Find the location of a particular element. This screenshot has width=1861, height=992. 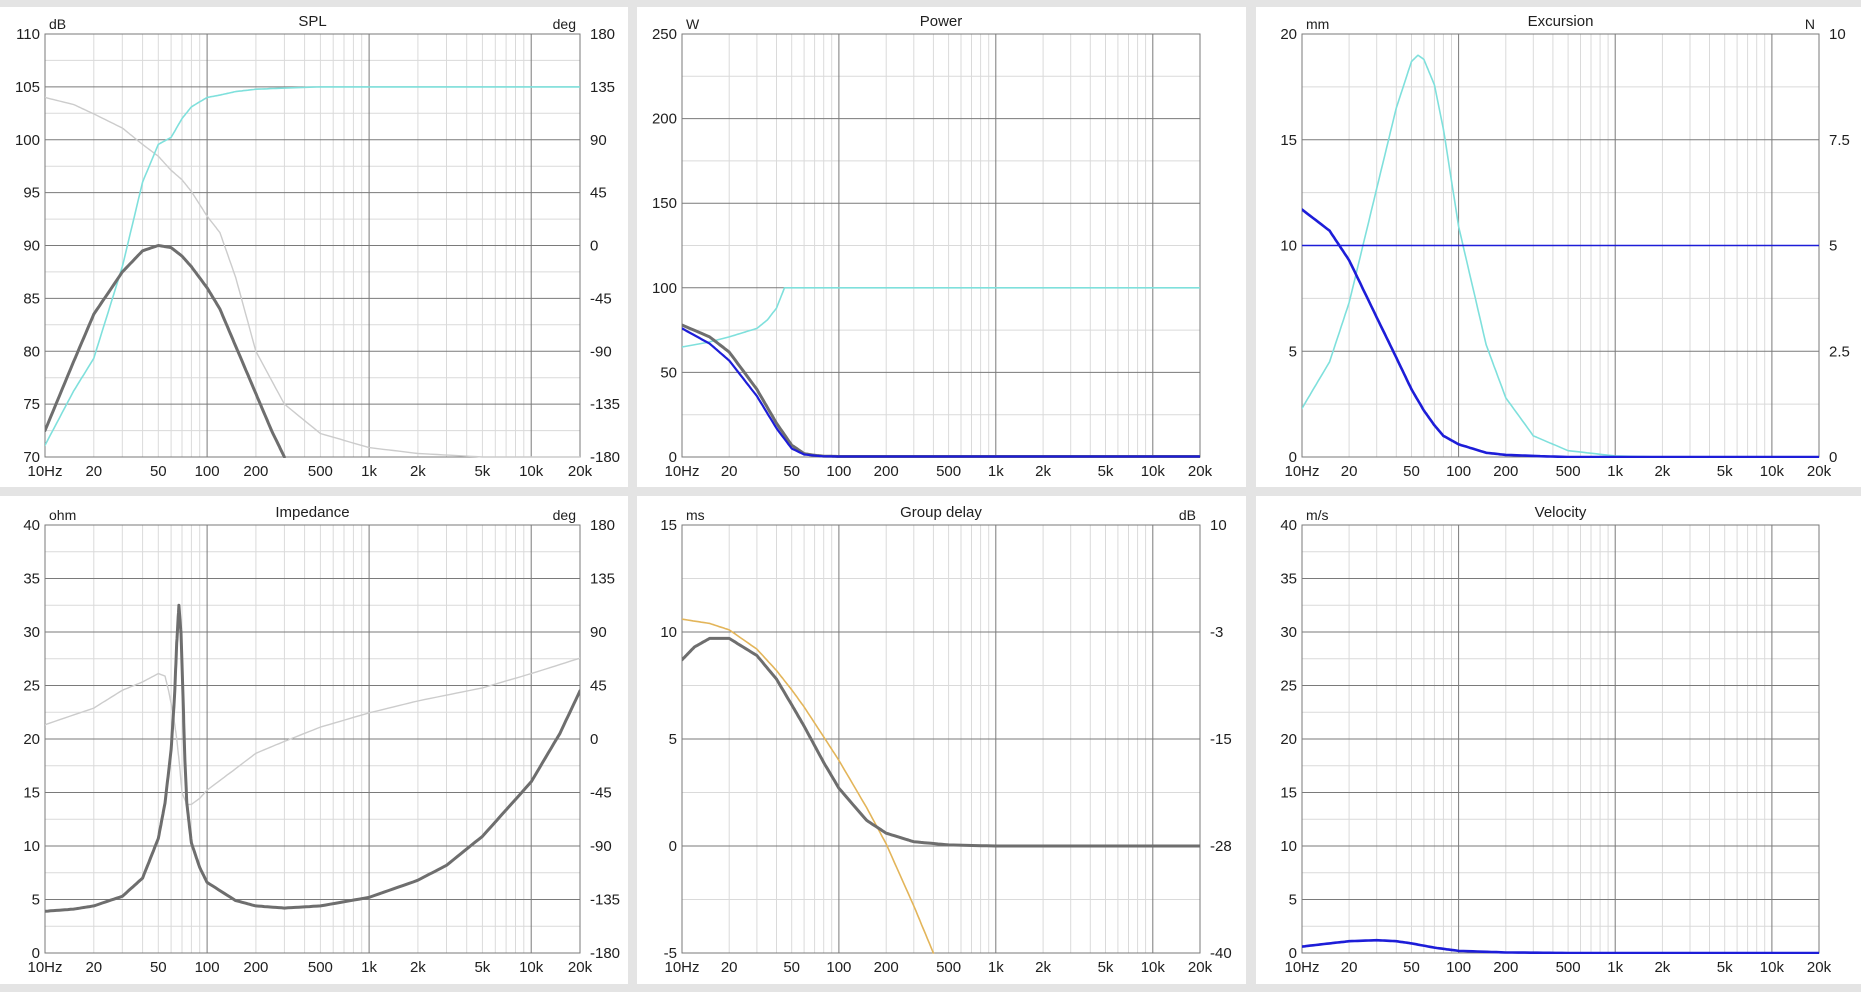

y2-tick-label: 45 is located at coordinates (598, 193).